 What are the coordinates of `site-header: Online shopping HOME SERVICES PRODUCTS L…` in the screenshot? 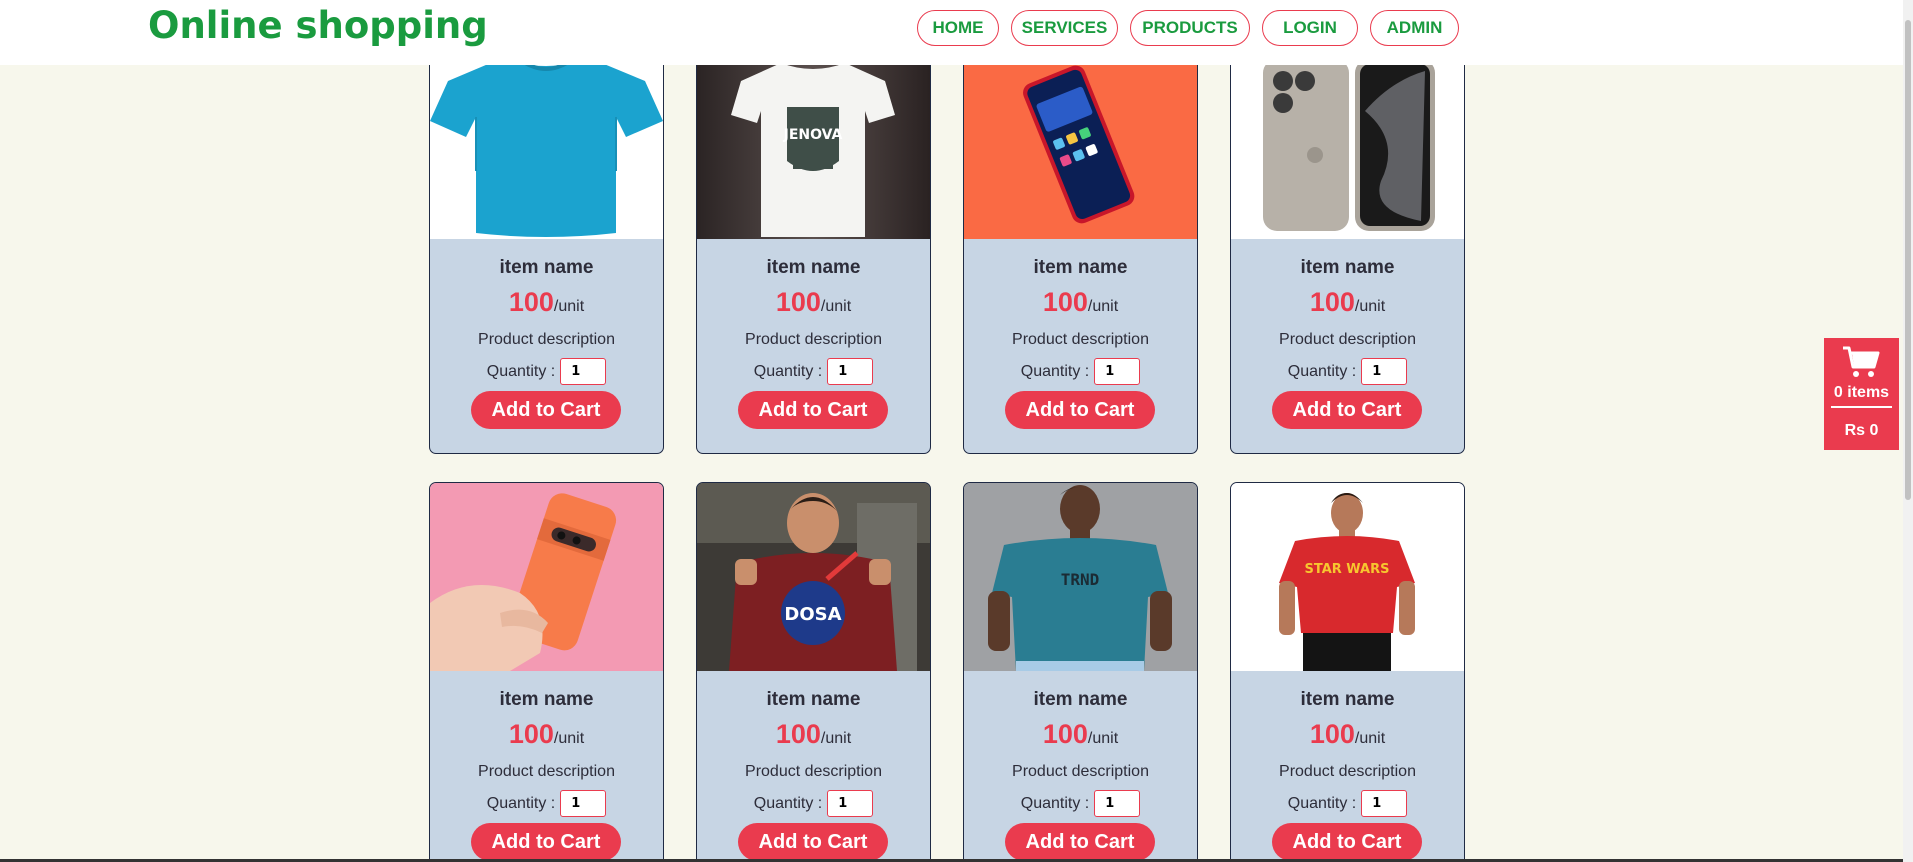 It's located at (951, 32).